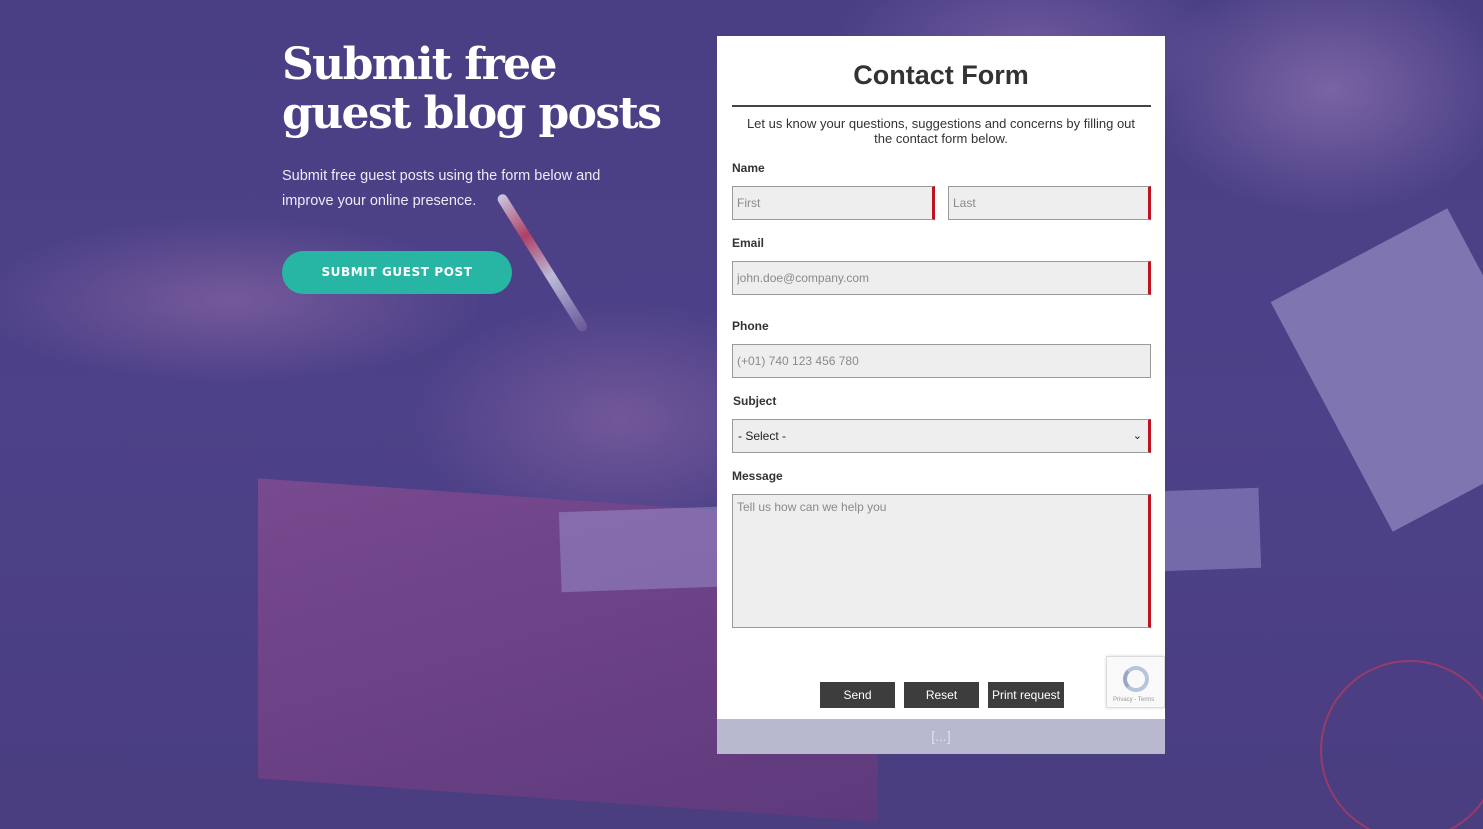 This screenshot has width=1483, height=829. I want to click on form-footer: [...], so click(941, 736).